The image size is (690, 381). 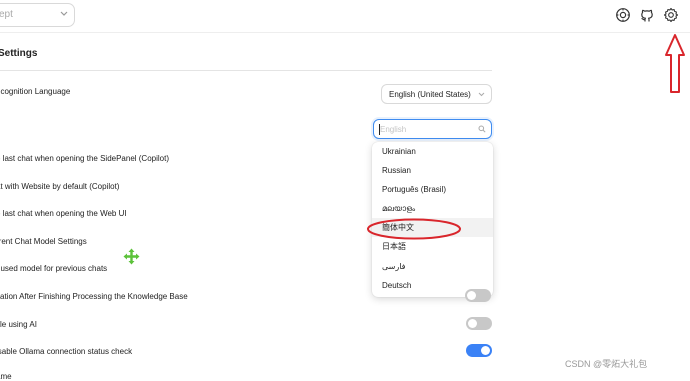 What do you see at coordinates (54, 268) in the screenshot?
I see `row-label-last-used-model: t used model for previous chats` at bounding box center [54, 268].